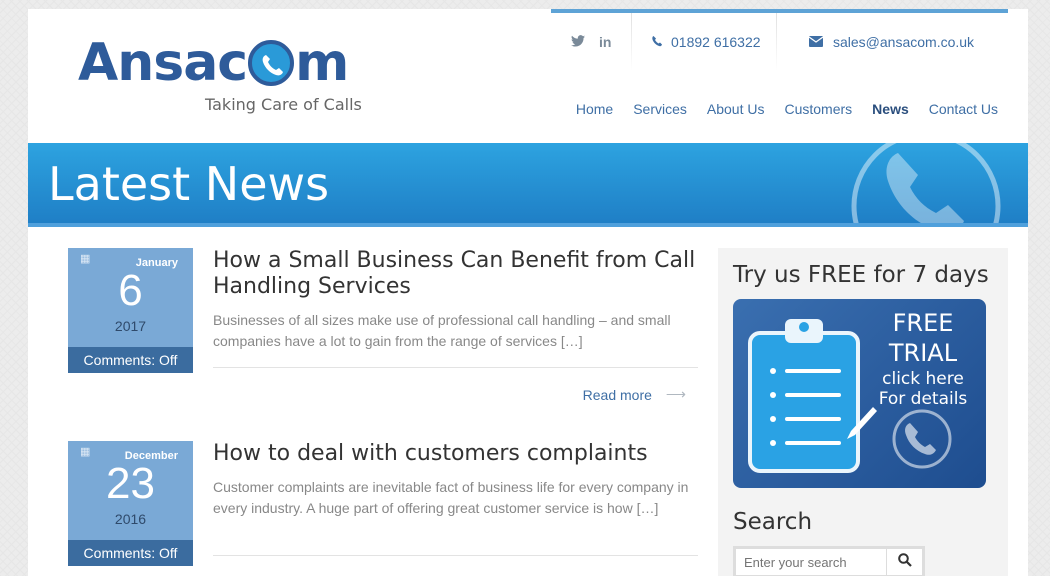 The height and width of the screenshot is (576, 1050). What do you see at coordinates (926, 183) in the screenshot?
I see `phone-watermark-icon` at bounding box center [926, 183].